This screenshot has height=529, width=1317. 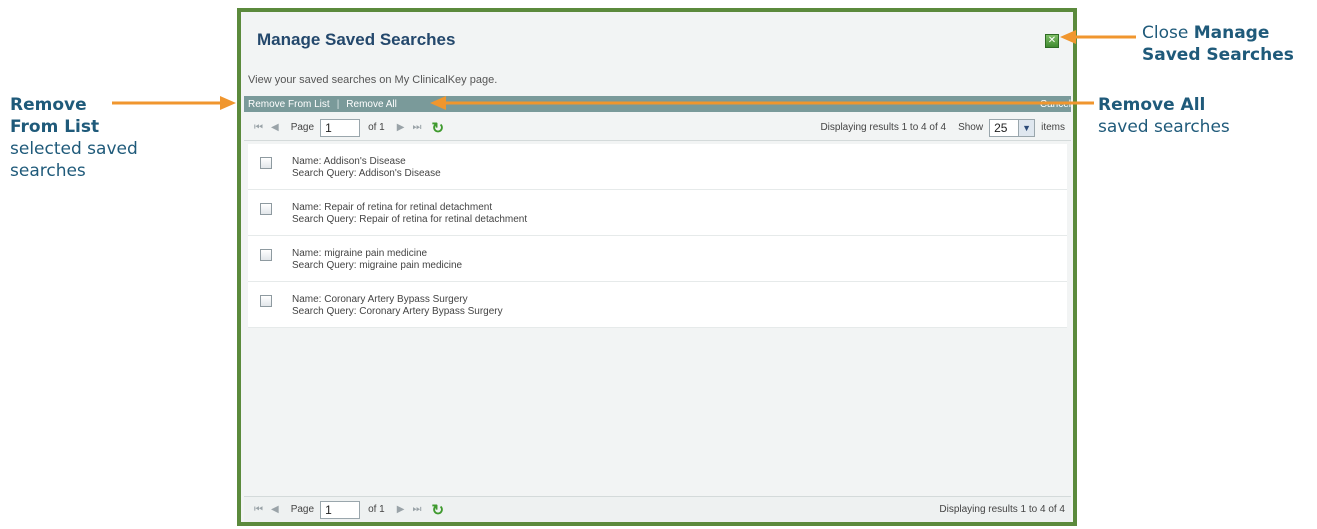 What do you see at coordinates (1068, 37) in the screenshot?
I see `arrow-head-close` at bounding box center [1068, 37].